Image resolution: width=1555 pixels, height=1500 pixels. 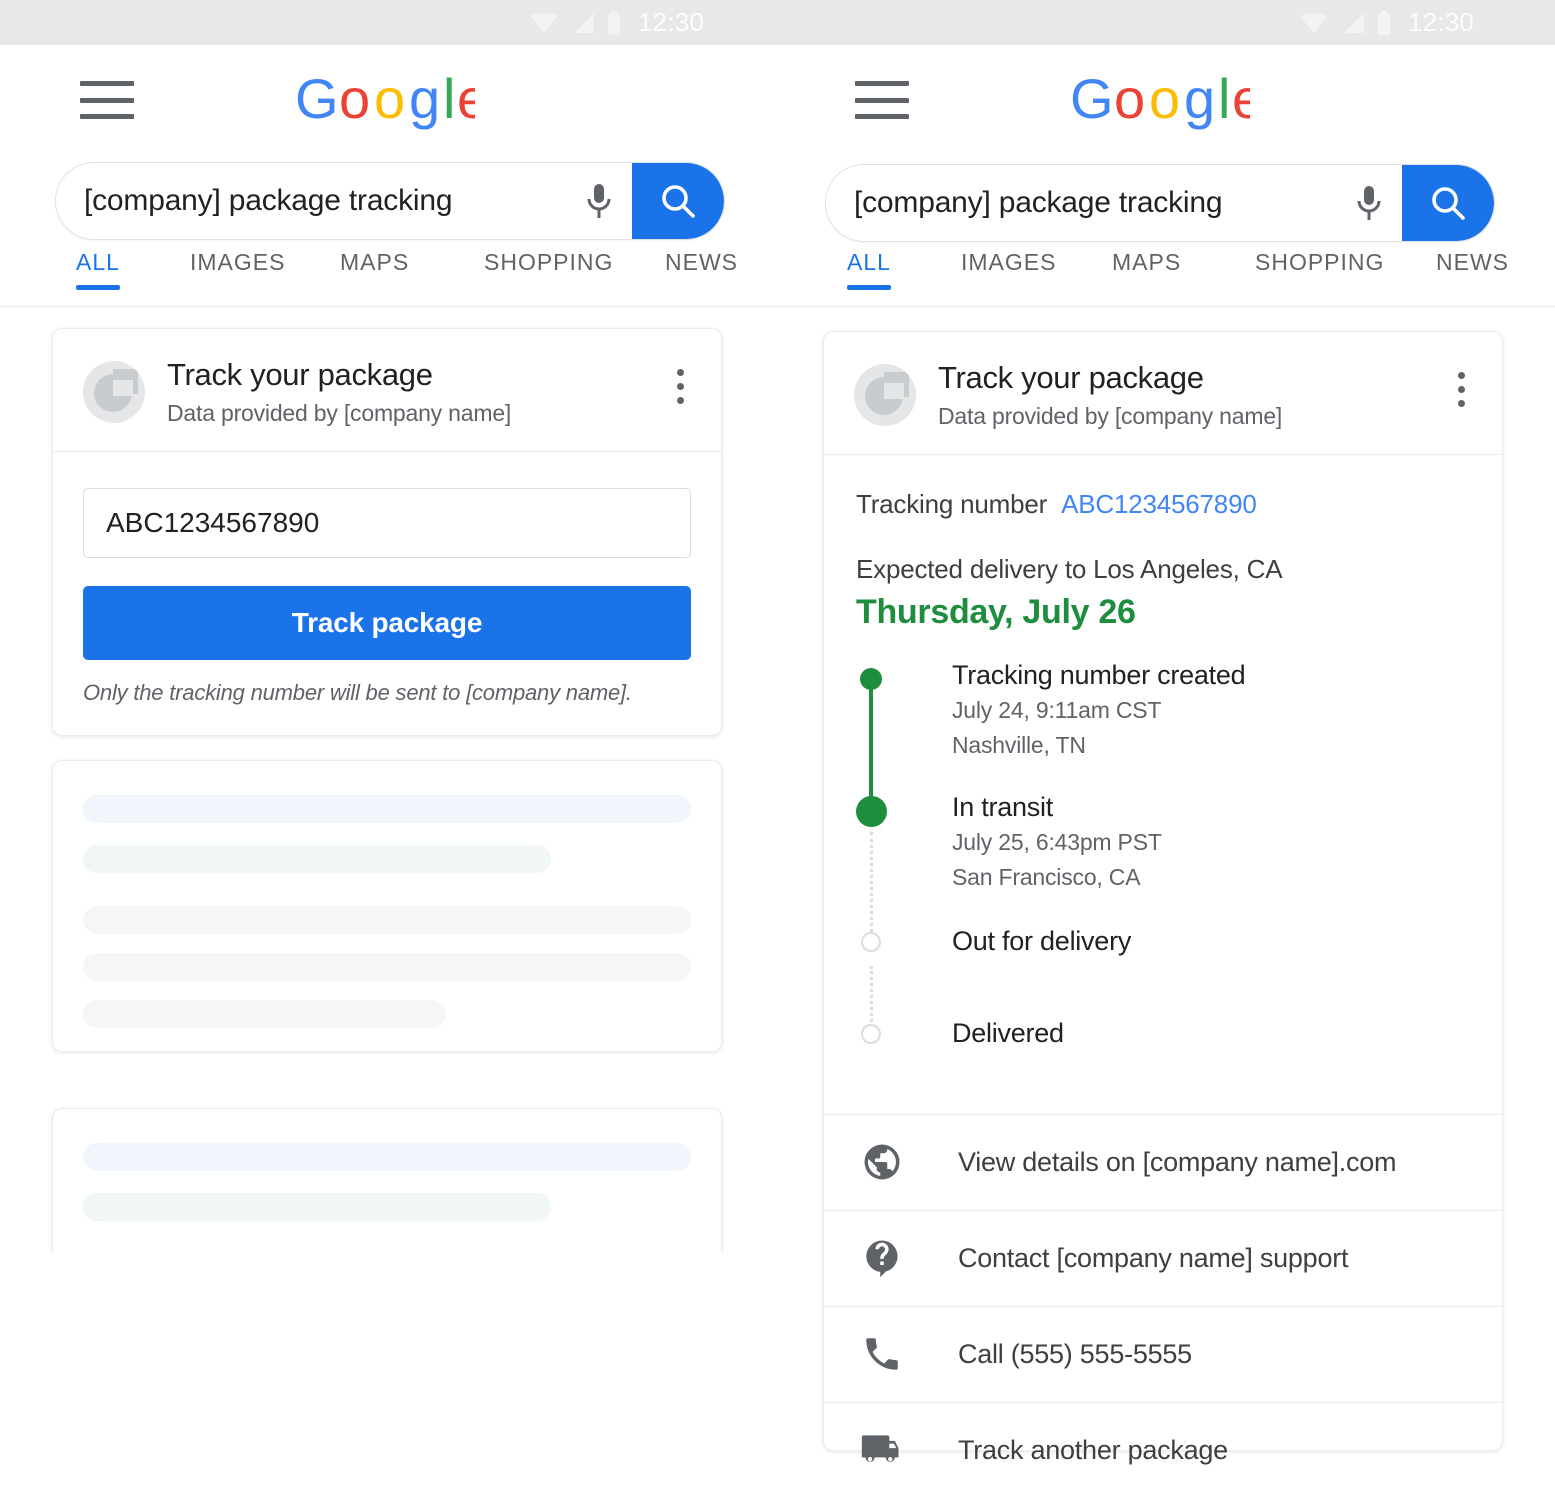 What do you see at coordinates (390, 278) in the screenshot?
I see `search-tabs-left: ALL IMAGES MAPS SHOPPING NEWS` at bounding box center [390, 278].